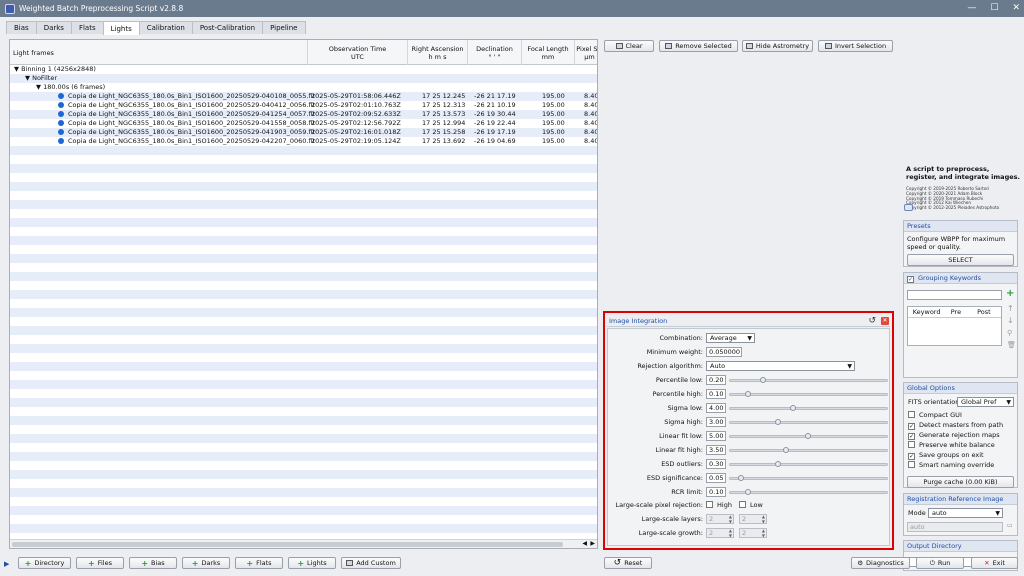 The height and width of the screenshot is (576, 1024). I want to click on global-option-row: ✓ Detect masters from path, so click(960, 425).